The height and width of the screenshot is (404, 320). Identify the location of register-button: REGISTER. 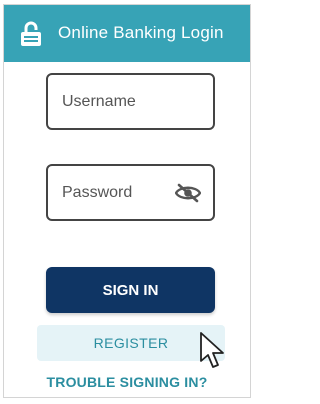
(131, 343).